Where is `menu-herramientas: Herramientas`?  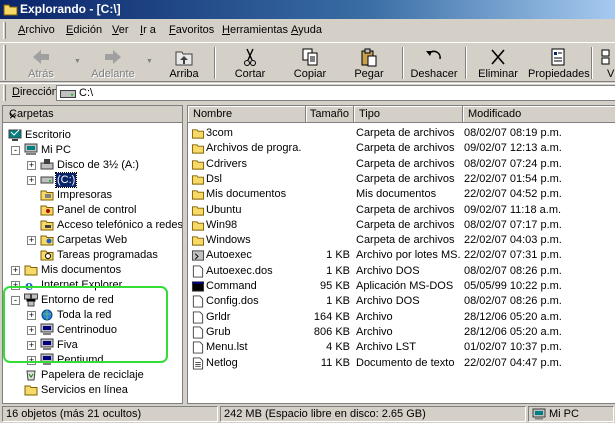 menu-herramientas: Herramientas is located at coordinates (255, 30).